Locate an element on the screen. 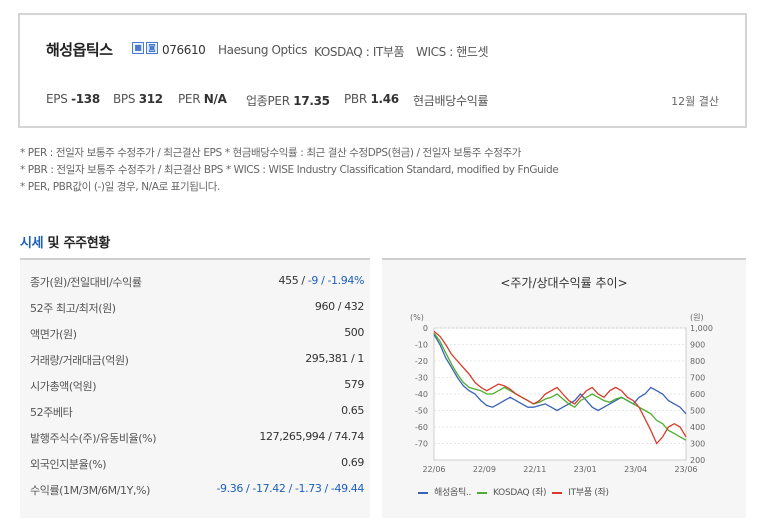  row-value-main: 500 is located at coordinates (354, 332).